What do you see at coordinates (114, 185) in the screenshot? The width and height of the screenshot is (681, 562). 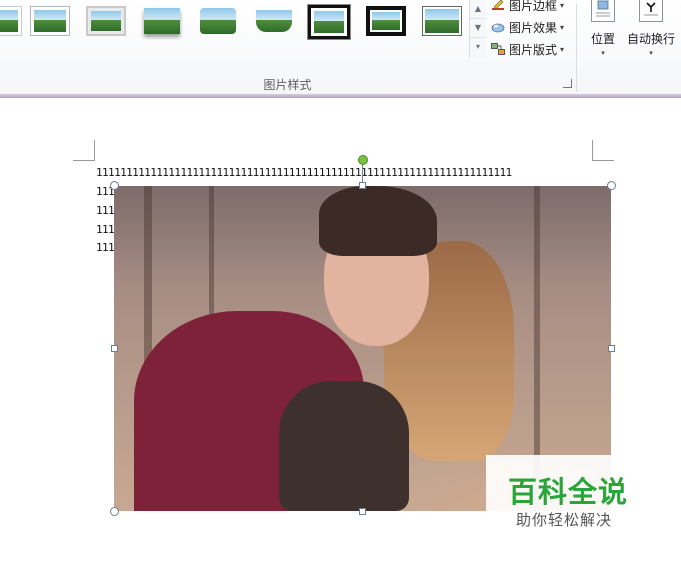 I see `resize-handle-top-left` at bounding box center [114, 185].